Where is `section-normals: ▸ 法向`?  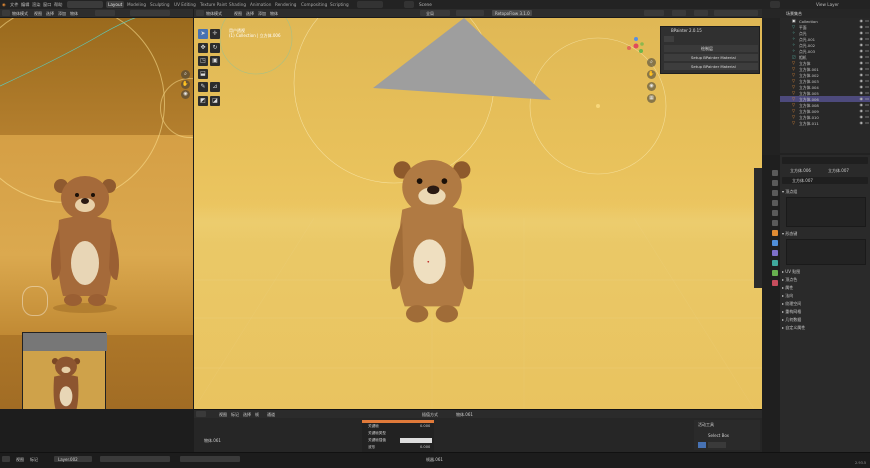 section-normals: ▸ 法向 is located at coordinates (825, 296).